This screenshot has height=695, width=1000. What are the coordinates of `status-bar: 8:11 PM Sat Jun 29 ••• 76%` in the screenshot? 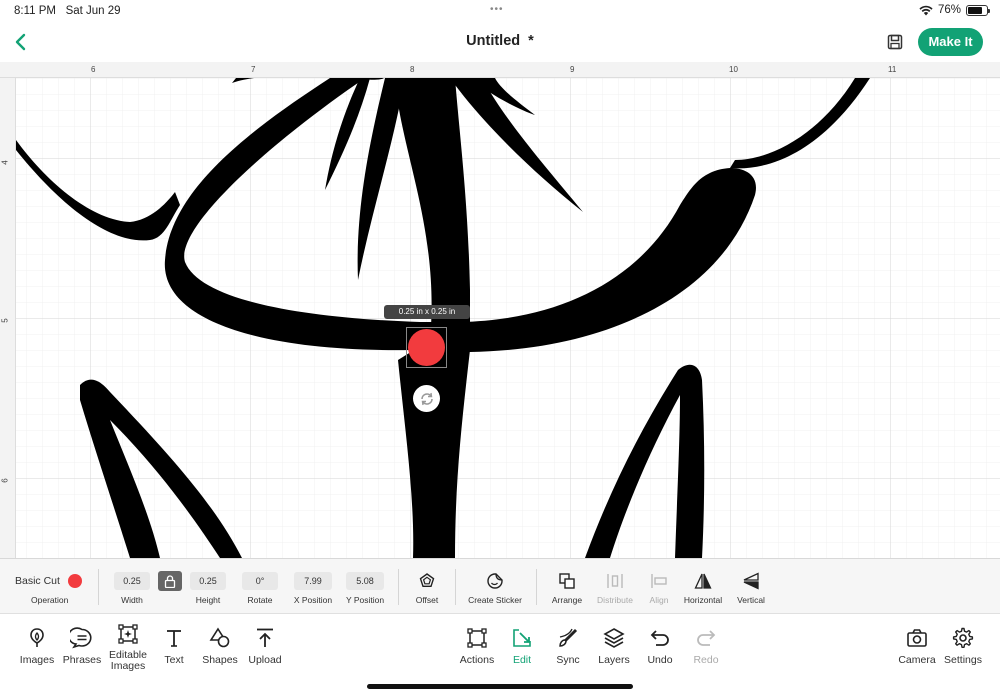 It's located at (500, 11).